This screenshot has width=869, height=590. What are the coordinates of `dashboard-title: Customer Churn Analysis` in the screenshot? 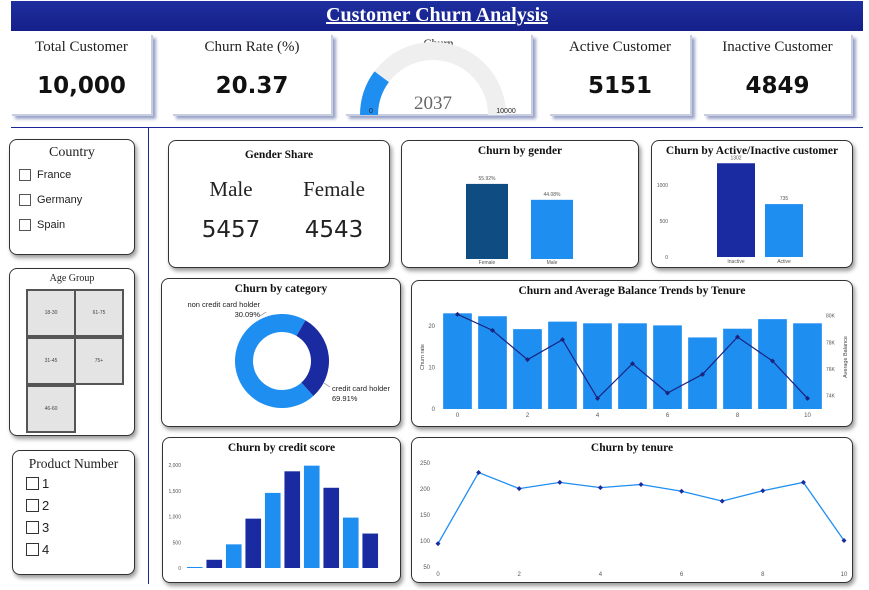 It's located at (437, 16).